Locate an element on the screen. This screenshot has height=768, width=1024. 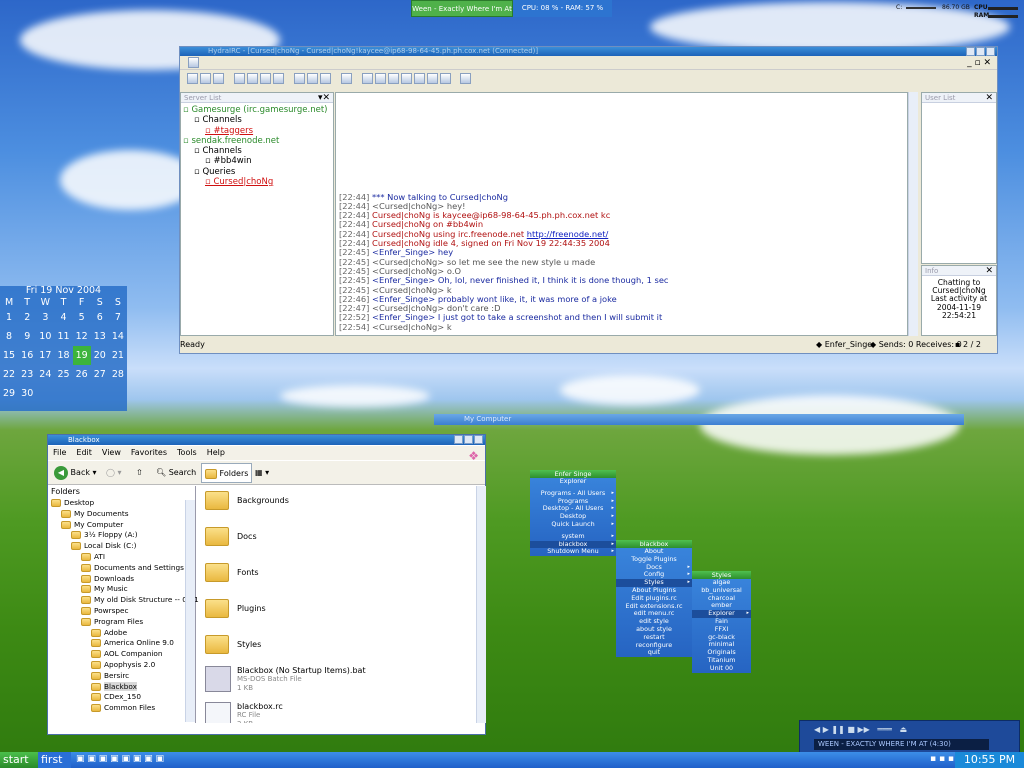
reconnect-icon is located at coordinates (218, 78).